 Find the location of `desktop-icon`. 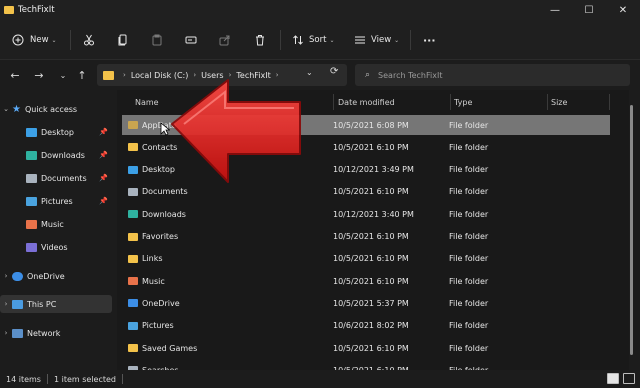

desktop-icon is located at coordinates (31, 132).